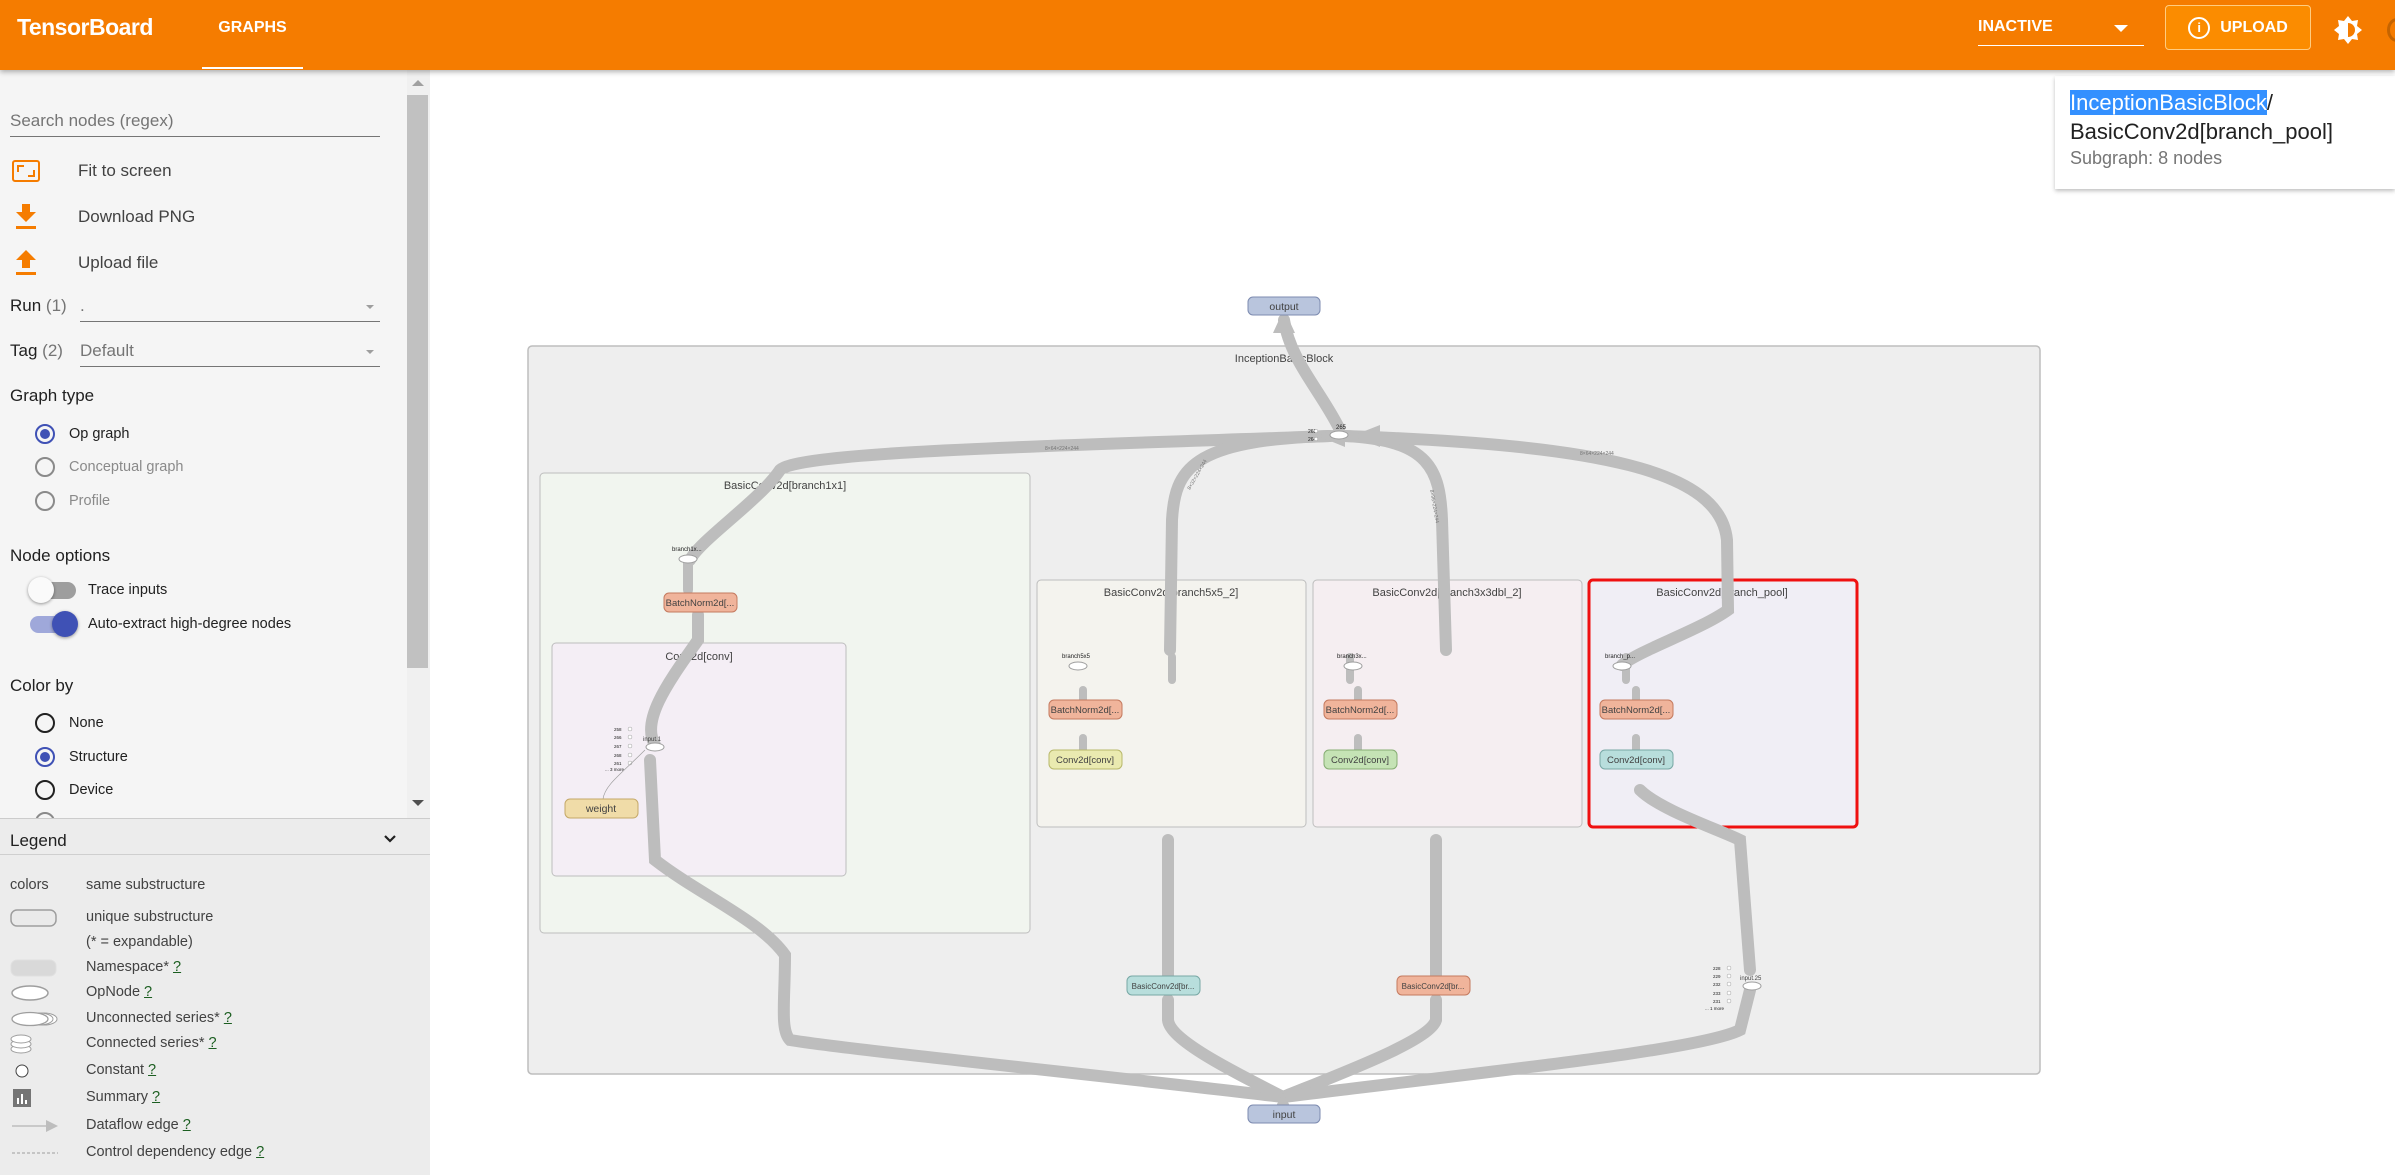 This screenshot has height=1175, width=2395. Describe the element at coordinates (97, 590) in the screenshot. I see `trace-inputs-toggle: Trace inputs` at that location.